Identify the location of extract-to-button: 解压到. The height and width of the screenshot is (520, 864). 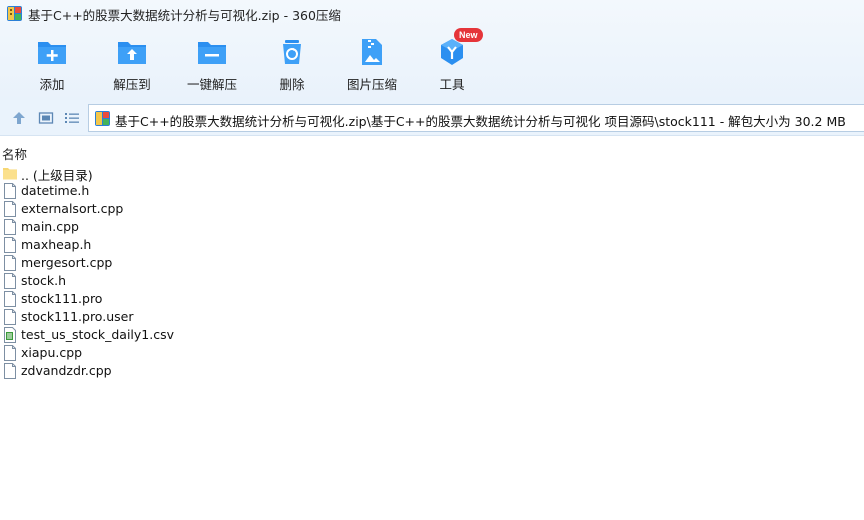
(132, 62).